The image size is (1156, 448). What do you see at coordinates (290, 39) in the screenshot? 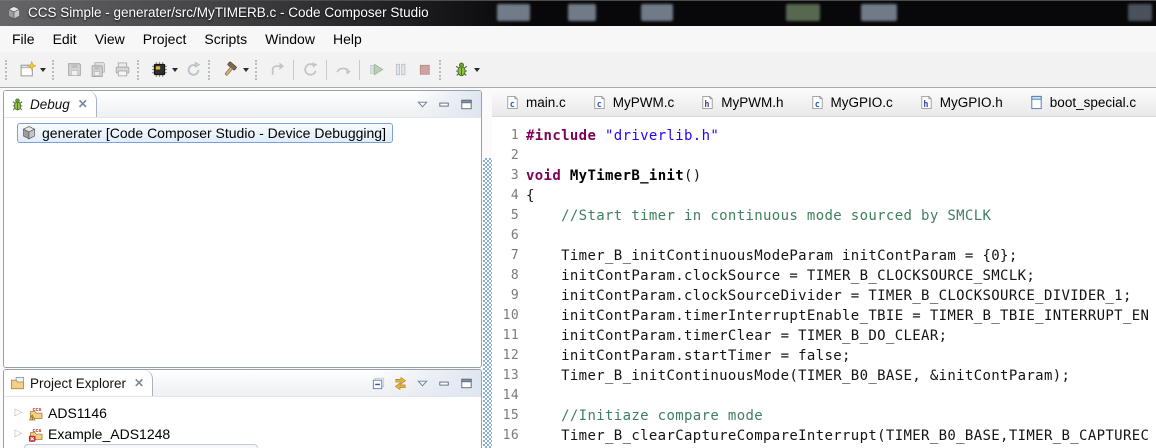
I see `menu-item-window: Window` at bounding box center [290, 39].